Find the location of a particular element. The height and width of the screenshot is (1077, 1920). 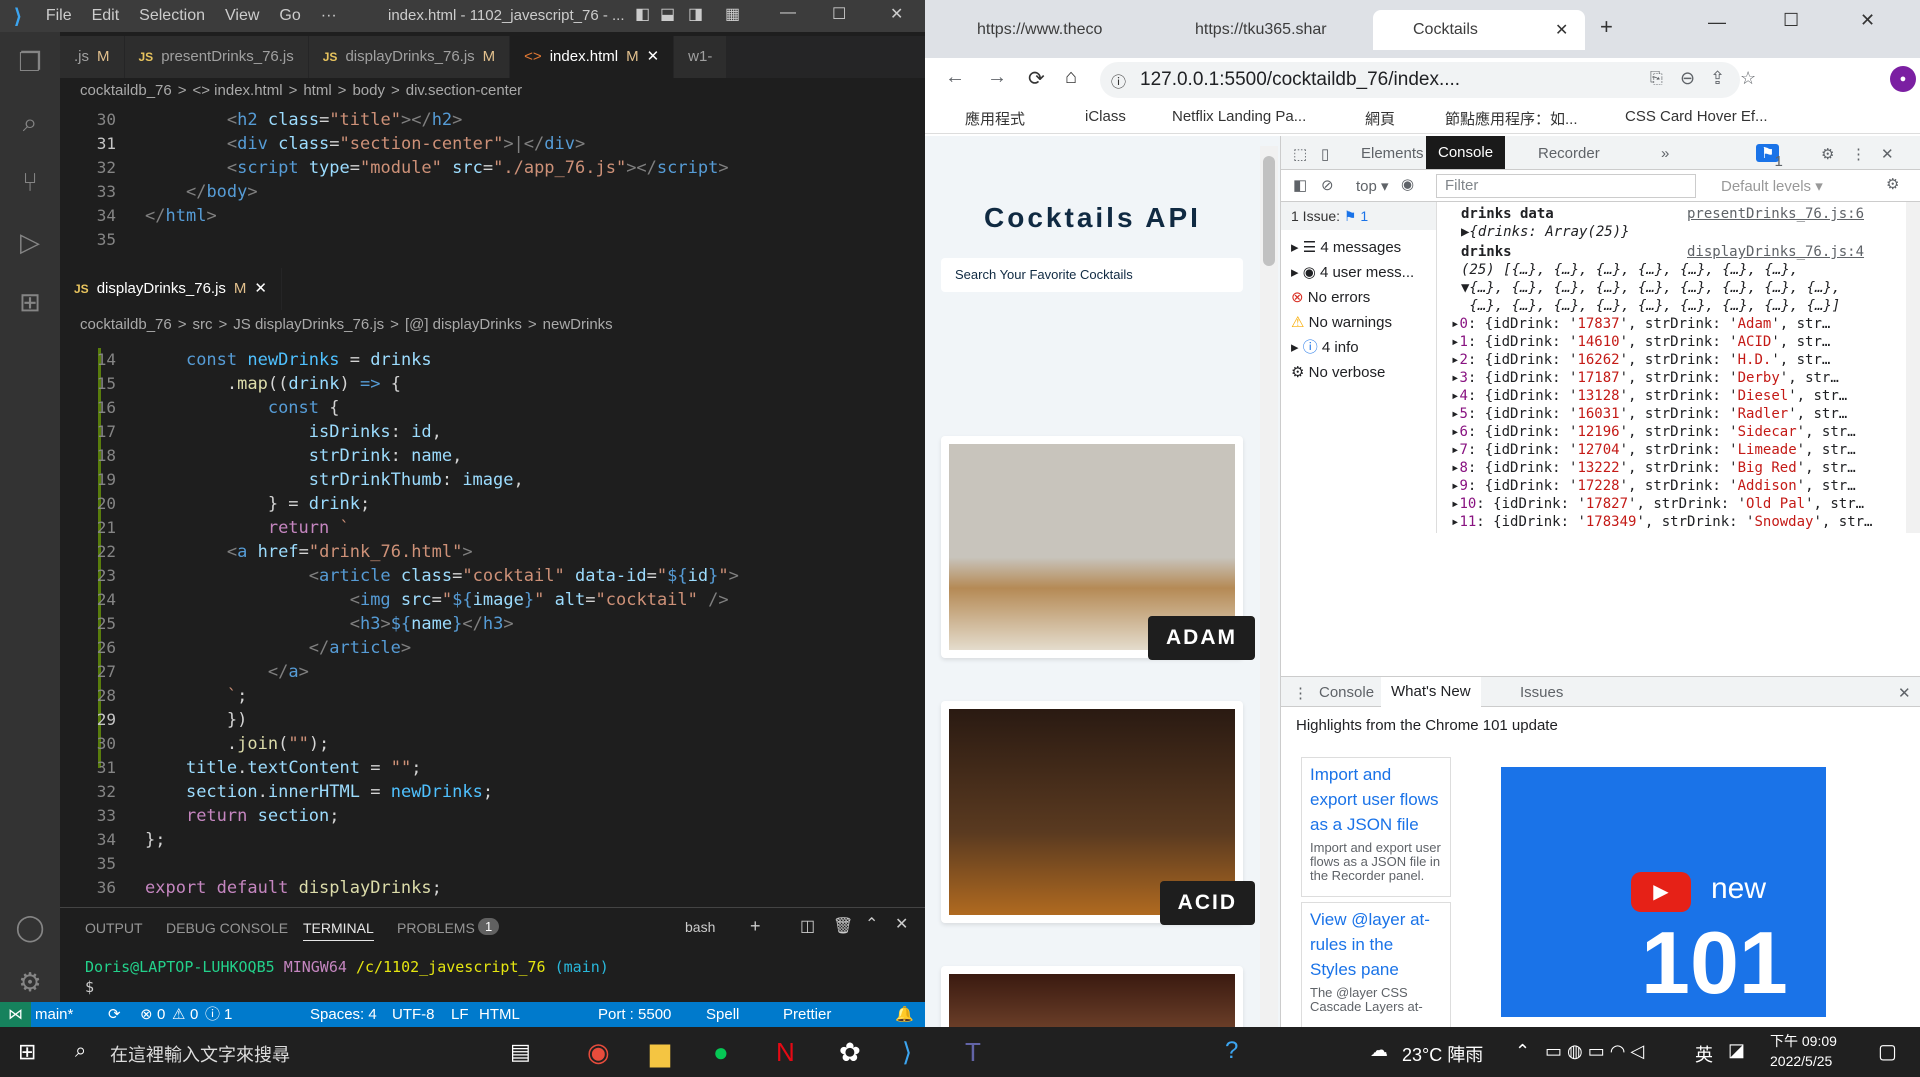

remote-indicator-icon: ⋈ is located at coordinates (15, 1014).